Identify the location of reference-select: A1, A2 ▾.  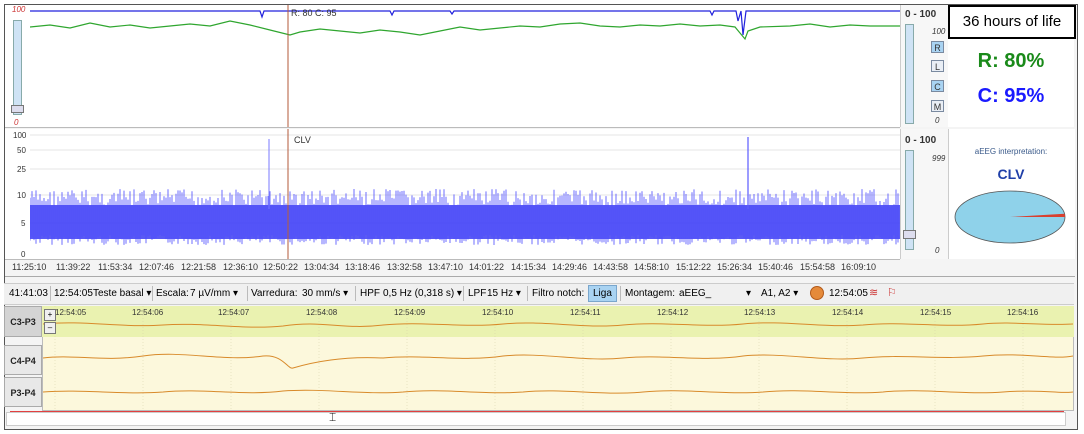
(779, 293).